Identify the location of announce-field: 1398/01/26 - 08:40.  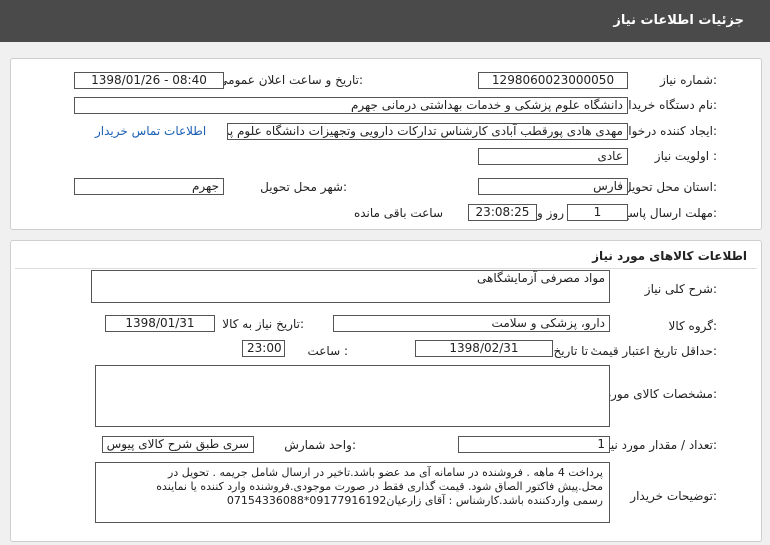
(149, 80).